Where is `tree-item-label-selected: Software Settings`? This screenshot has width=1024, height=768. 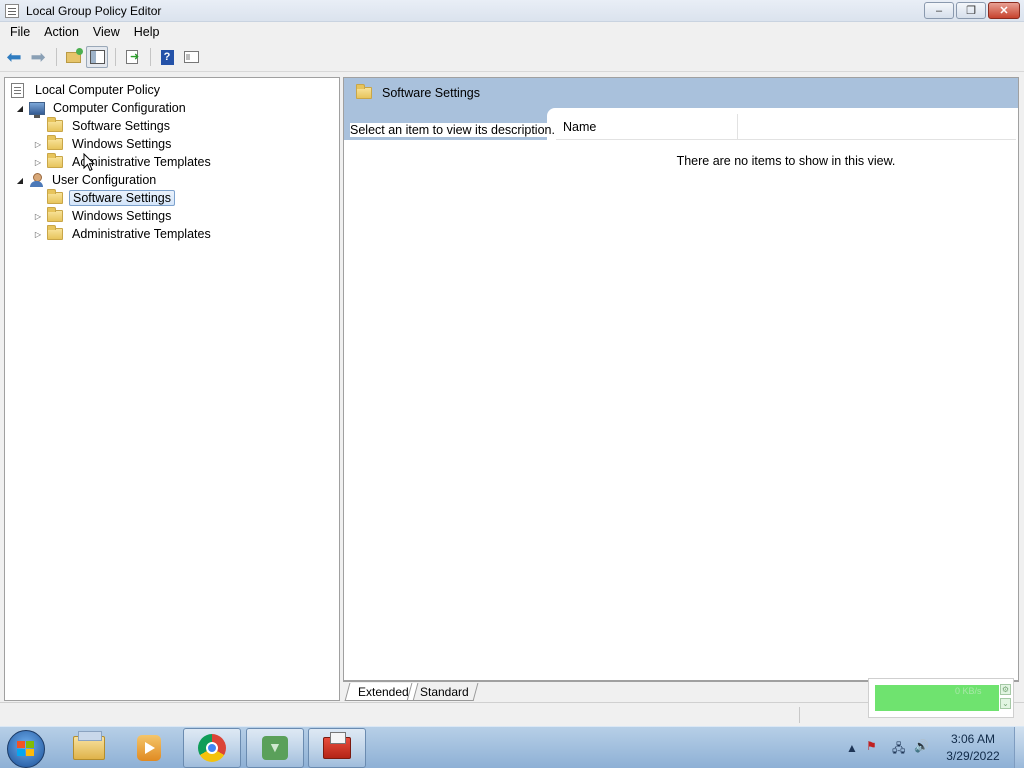
tree-item-label-selected: Software Settings is located at coordinates (122, 198).